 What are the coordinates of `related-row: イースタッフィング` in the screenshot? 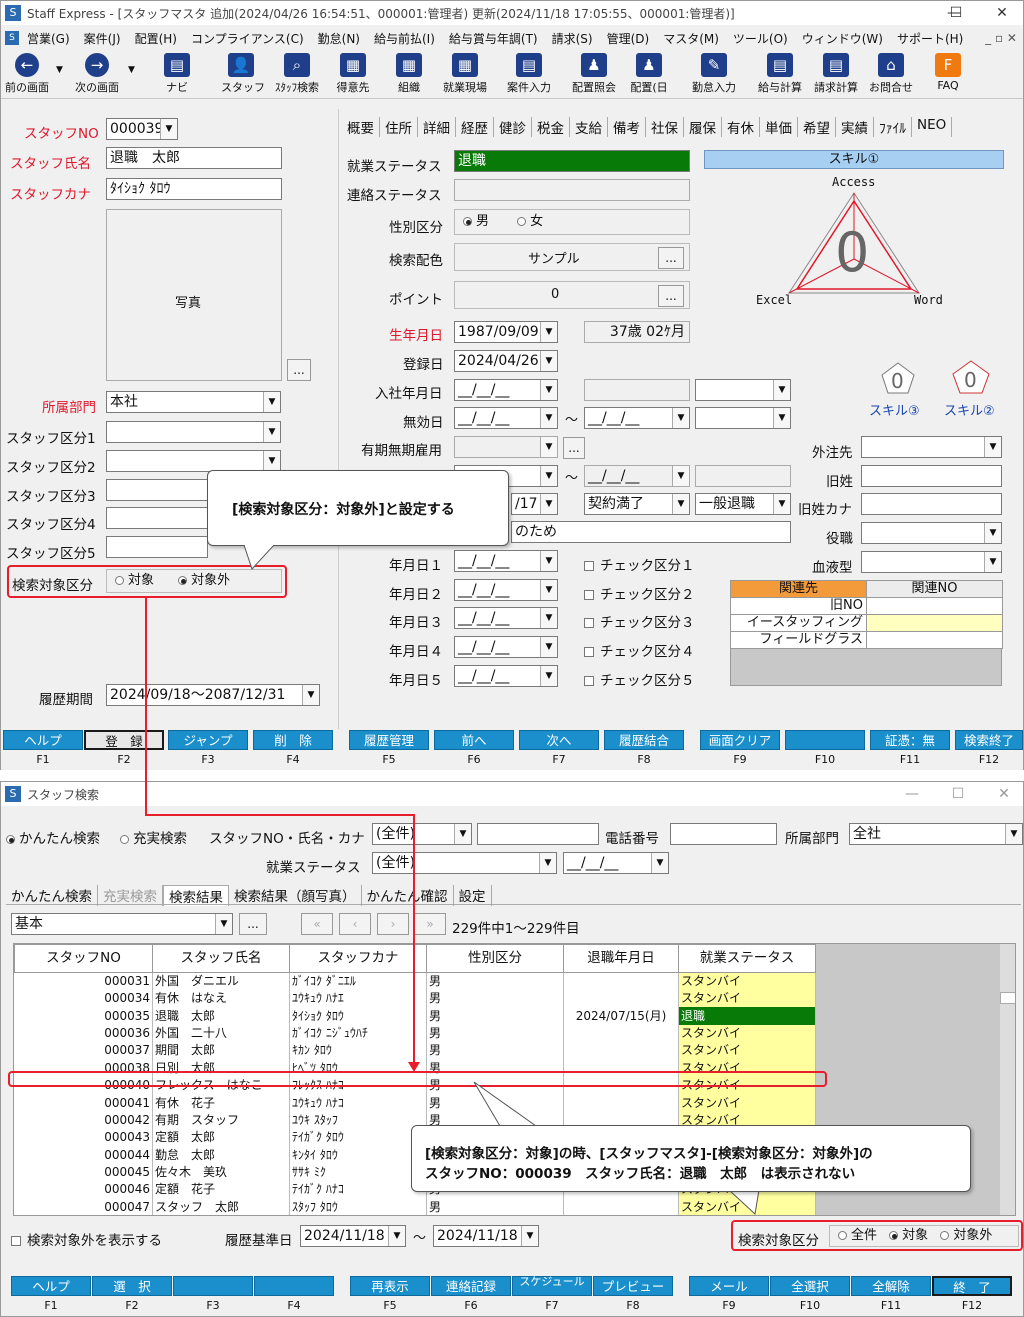 It's located at (866, 623).